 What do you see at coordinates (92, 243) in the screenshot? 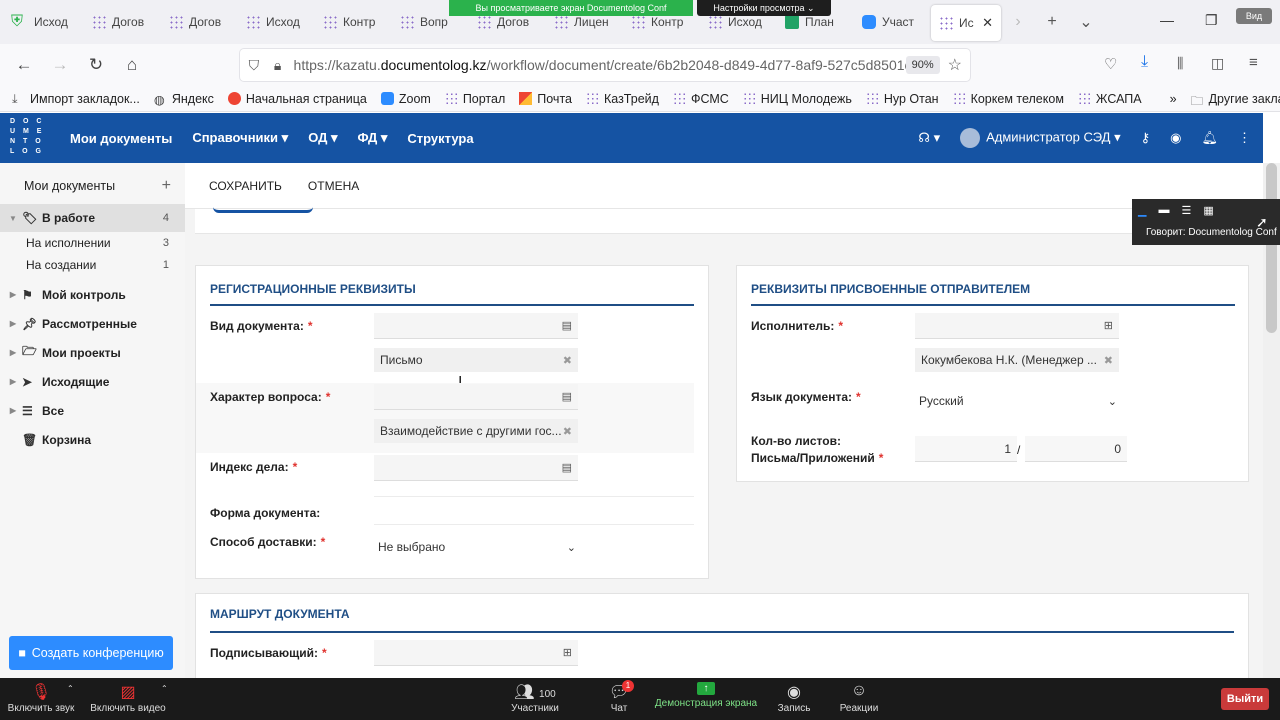
I see `sidebar-subitem-executing: На исполнении 3` at bounding box center [92, 243].